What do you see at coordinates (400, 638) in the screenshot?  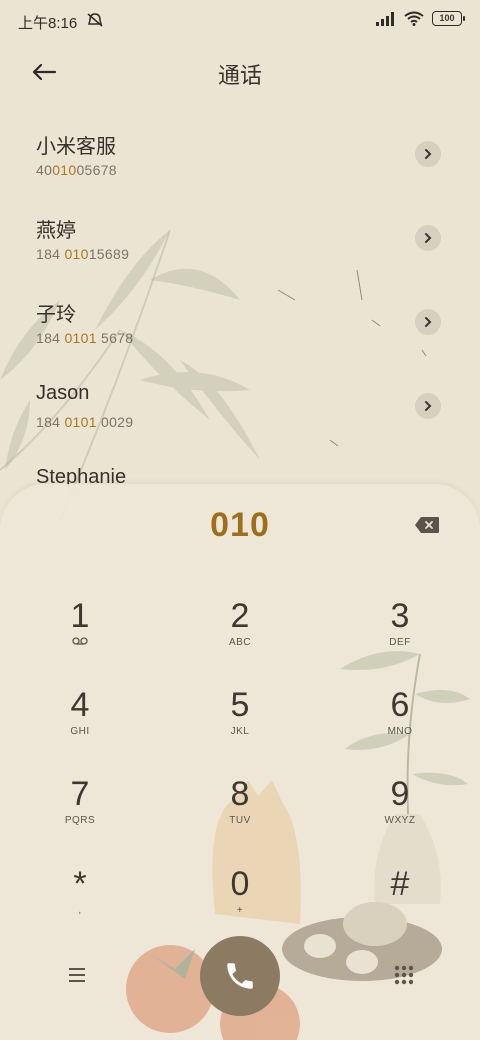 I see `key-3: 3 DEF` at bounding box center [400, 638].